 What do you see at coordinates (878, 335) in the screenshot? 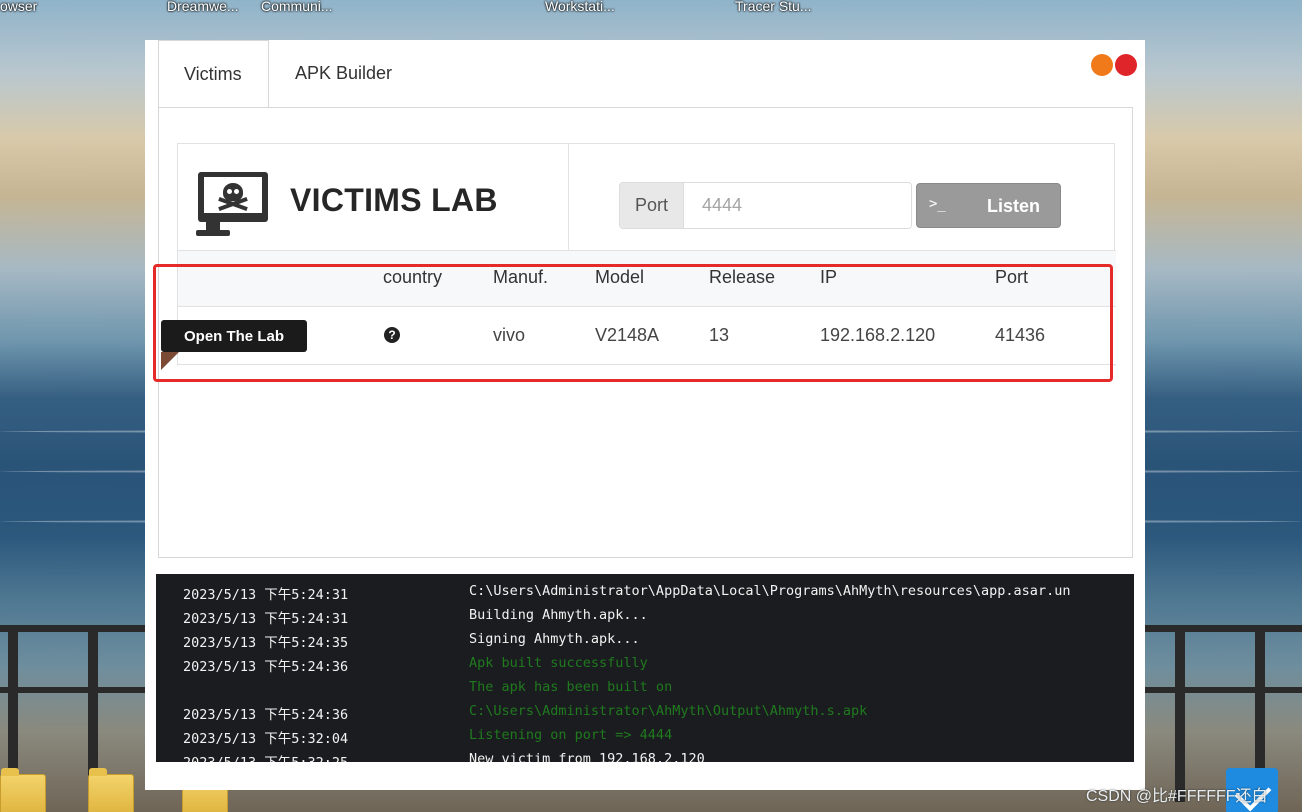
I see `cell-ip: 192.168.2.120` at bounding box center [878, 335].